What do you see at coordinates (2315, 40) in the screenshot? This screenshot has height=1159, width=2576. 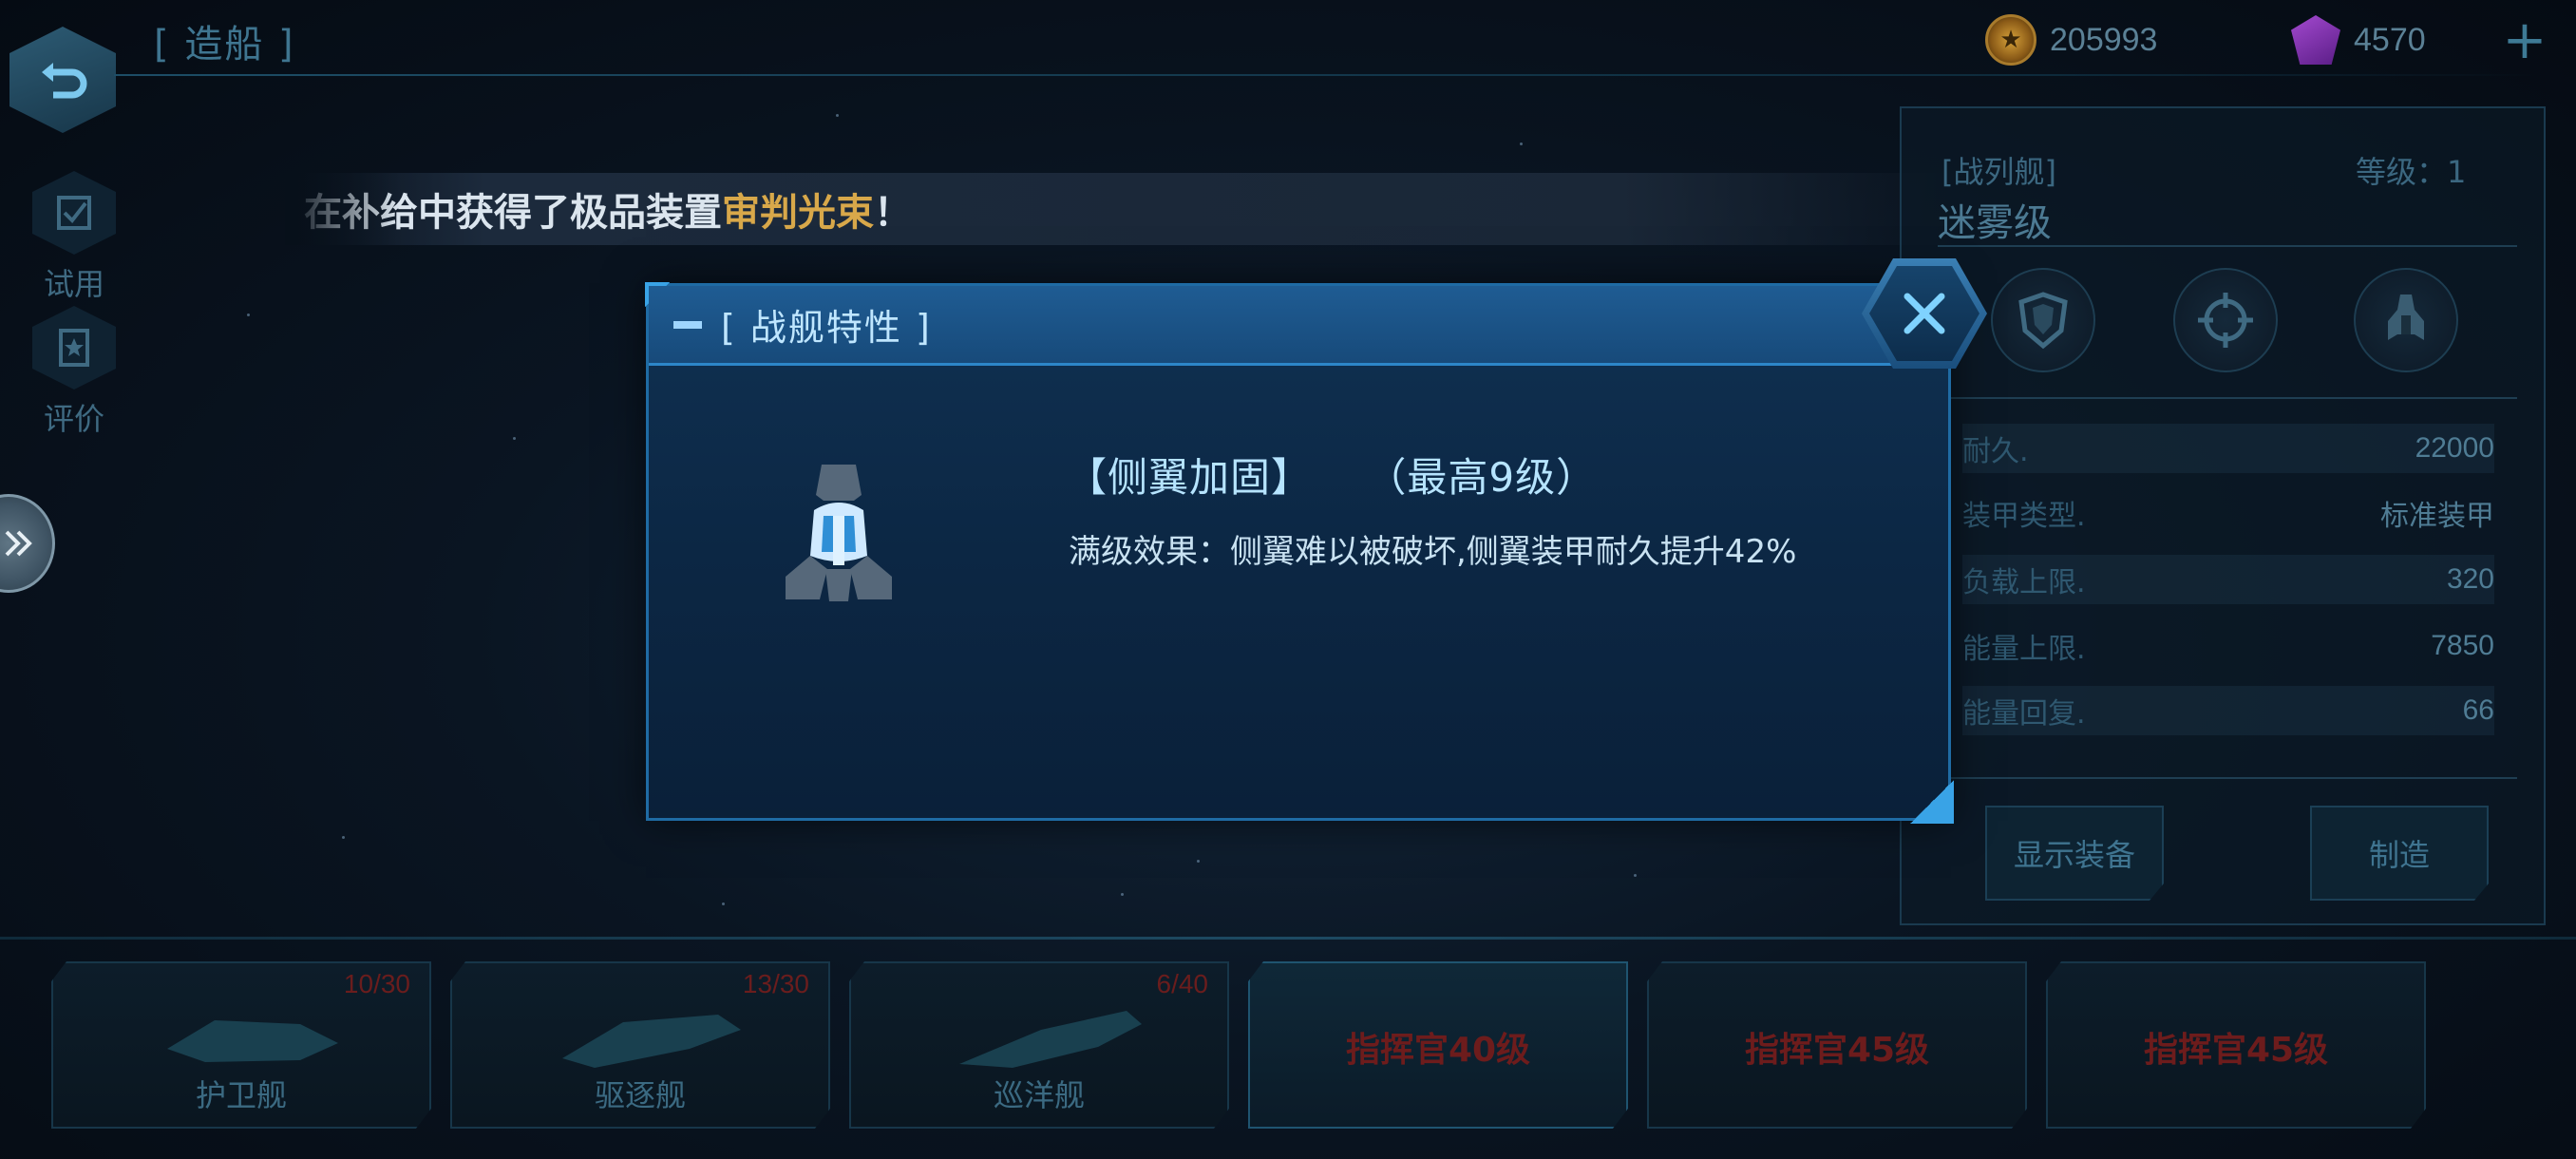 I see `gem-icon` at bounding box center [2315, 40].